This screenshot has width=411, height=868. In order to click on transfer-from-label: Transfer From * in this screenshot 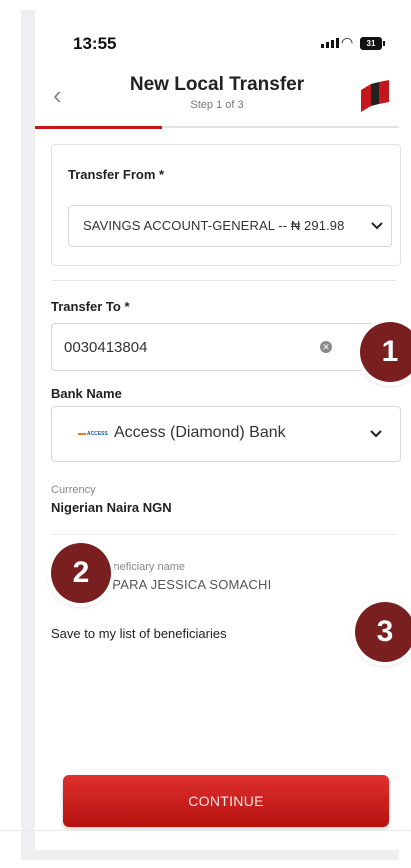, I will do `click(116, 174)`.